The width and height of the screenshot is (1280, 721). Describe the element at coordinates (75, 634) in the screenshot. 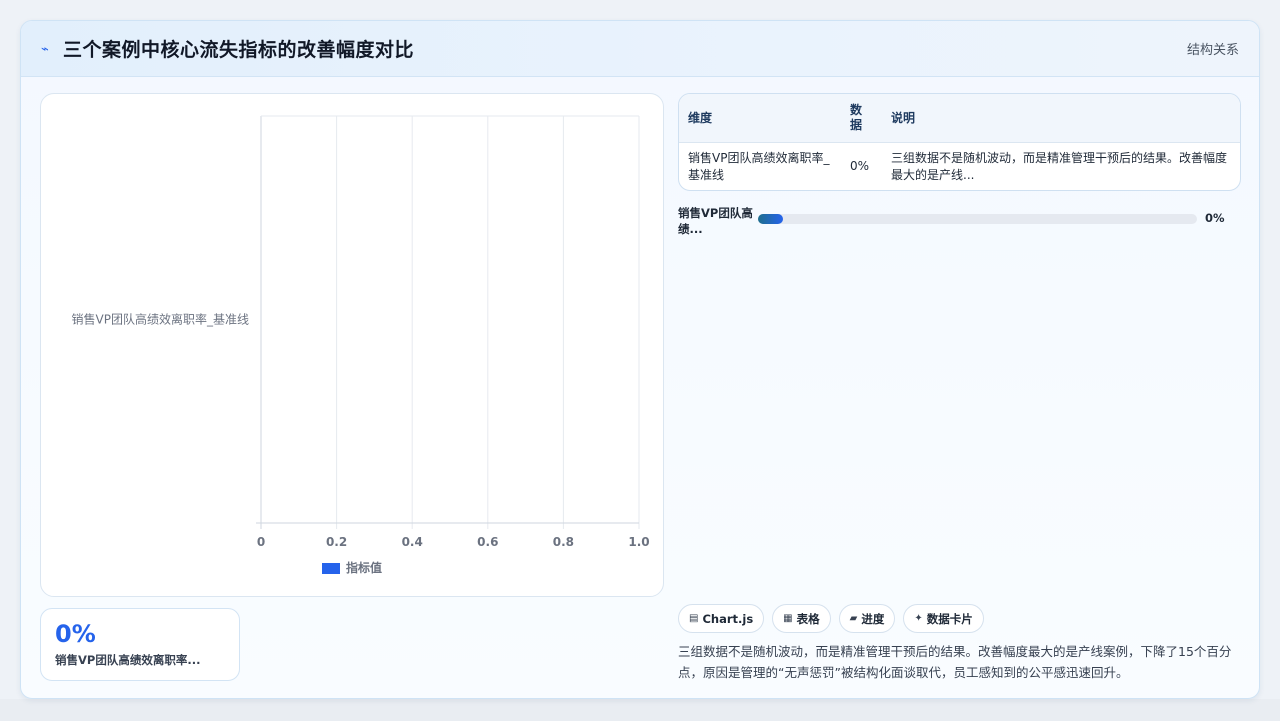

I see `kpi-value: 0%` at that location.